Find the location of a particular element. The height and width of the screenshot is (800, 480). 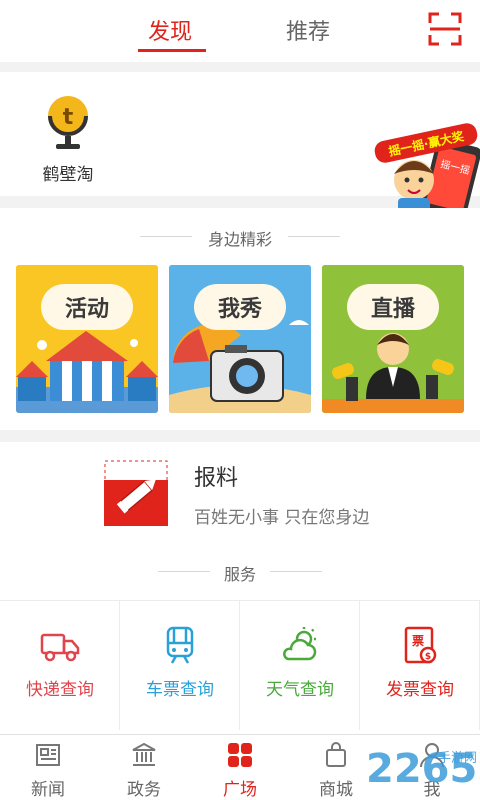

shake-promo-badge: 摇一摇 摇一摇·赢大奖 is located at coordinates (426, 170).